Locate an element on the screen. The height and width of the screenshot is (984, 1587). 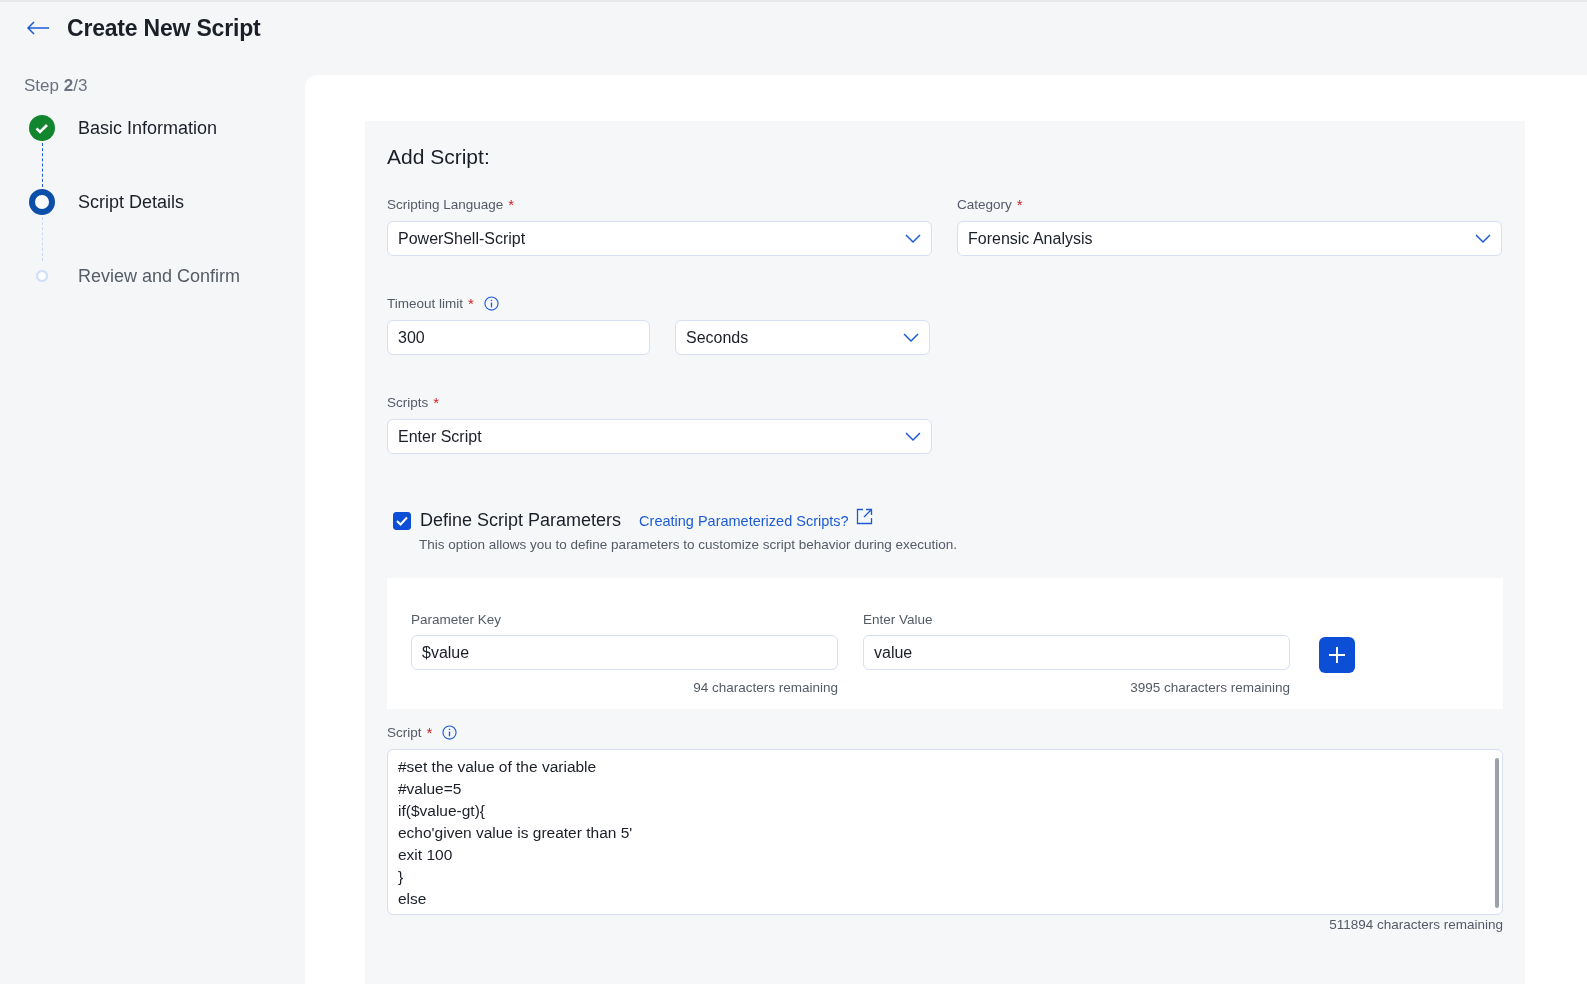
code-line: #value=5 is located at coordinates (430, 789).